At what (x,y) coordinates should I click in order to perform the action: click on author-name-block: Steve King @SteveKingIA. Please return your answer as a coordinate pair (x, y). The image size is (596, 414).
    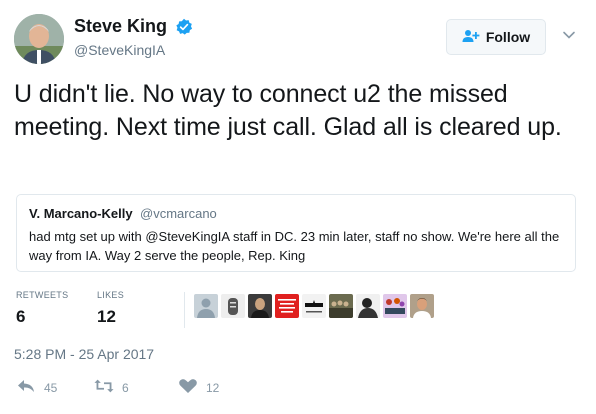
    Looking at the image, I should click on (133, 37).